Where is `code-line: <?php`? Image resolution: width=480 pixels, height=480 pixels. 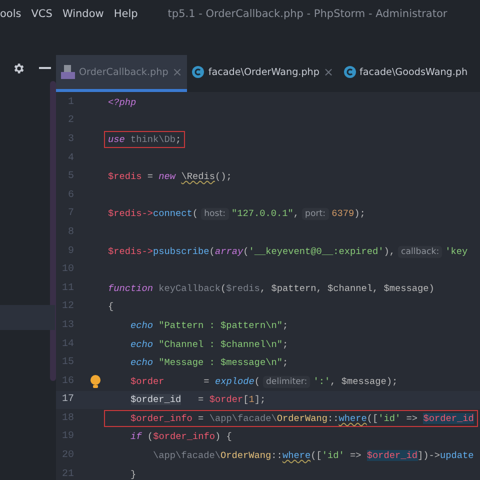 code-line: <?php is located at coordinates (122, 103).